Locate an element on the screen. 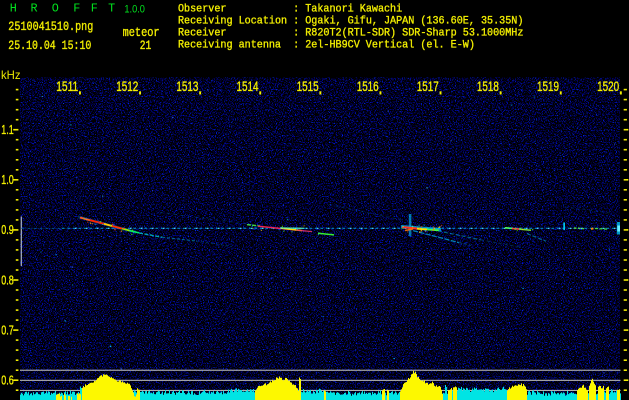 This screenshot has width=629, height=400. svg-text: Receiving antenna is located at coordinates (229, 45).